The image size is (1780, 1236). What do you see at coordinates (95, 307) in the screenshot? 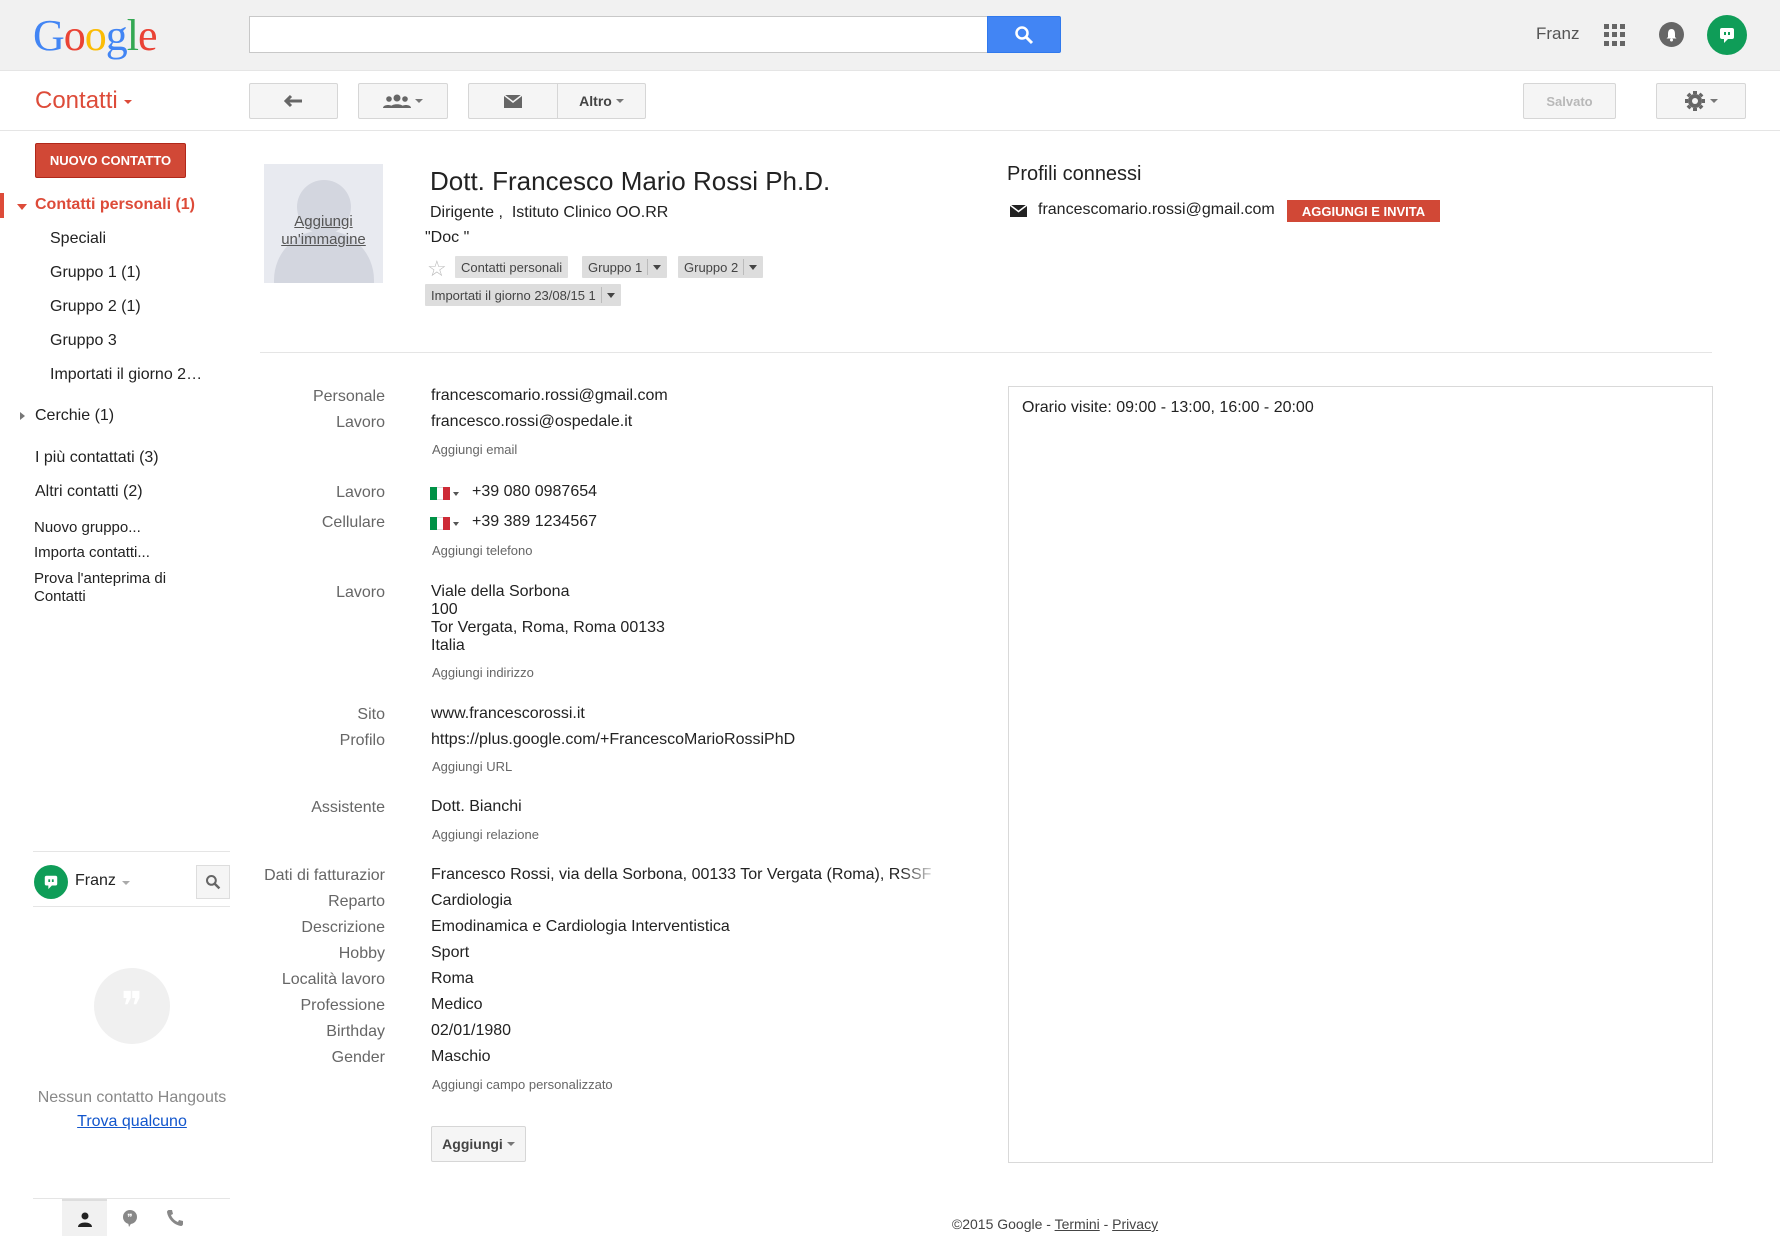
I see `nav-group-2: Gruppo 2 (1)` at bounding box center [95, 307].